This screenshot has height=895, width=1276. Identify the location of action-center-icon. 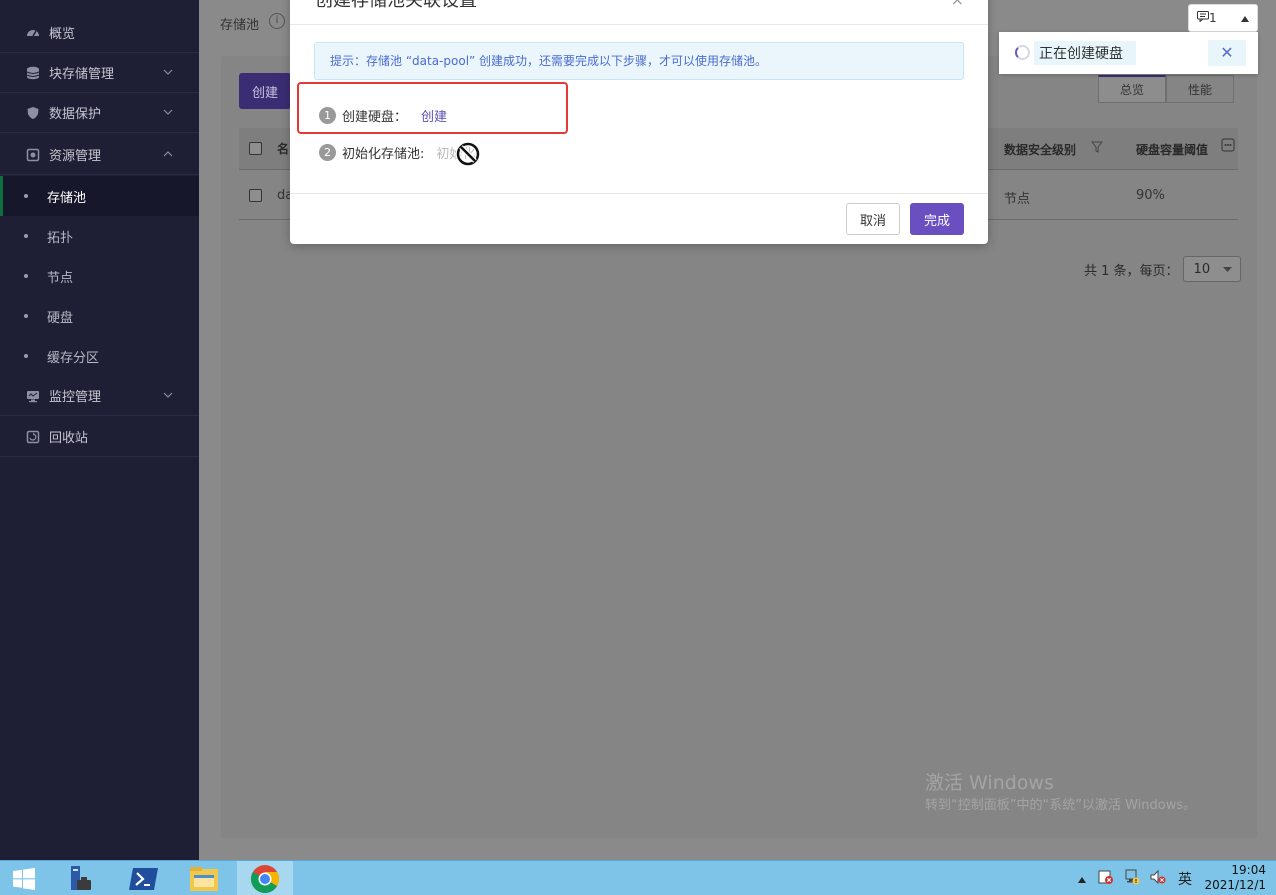
(1106, 878).